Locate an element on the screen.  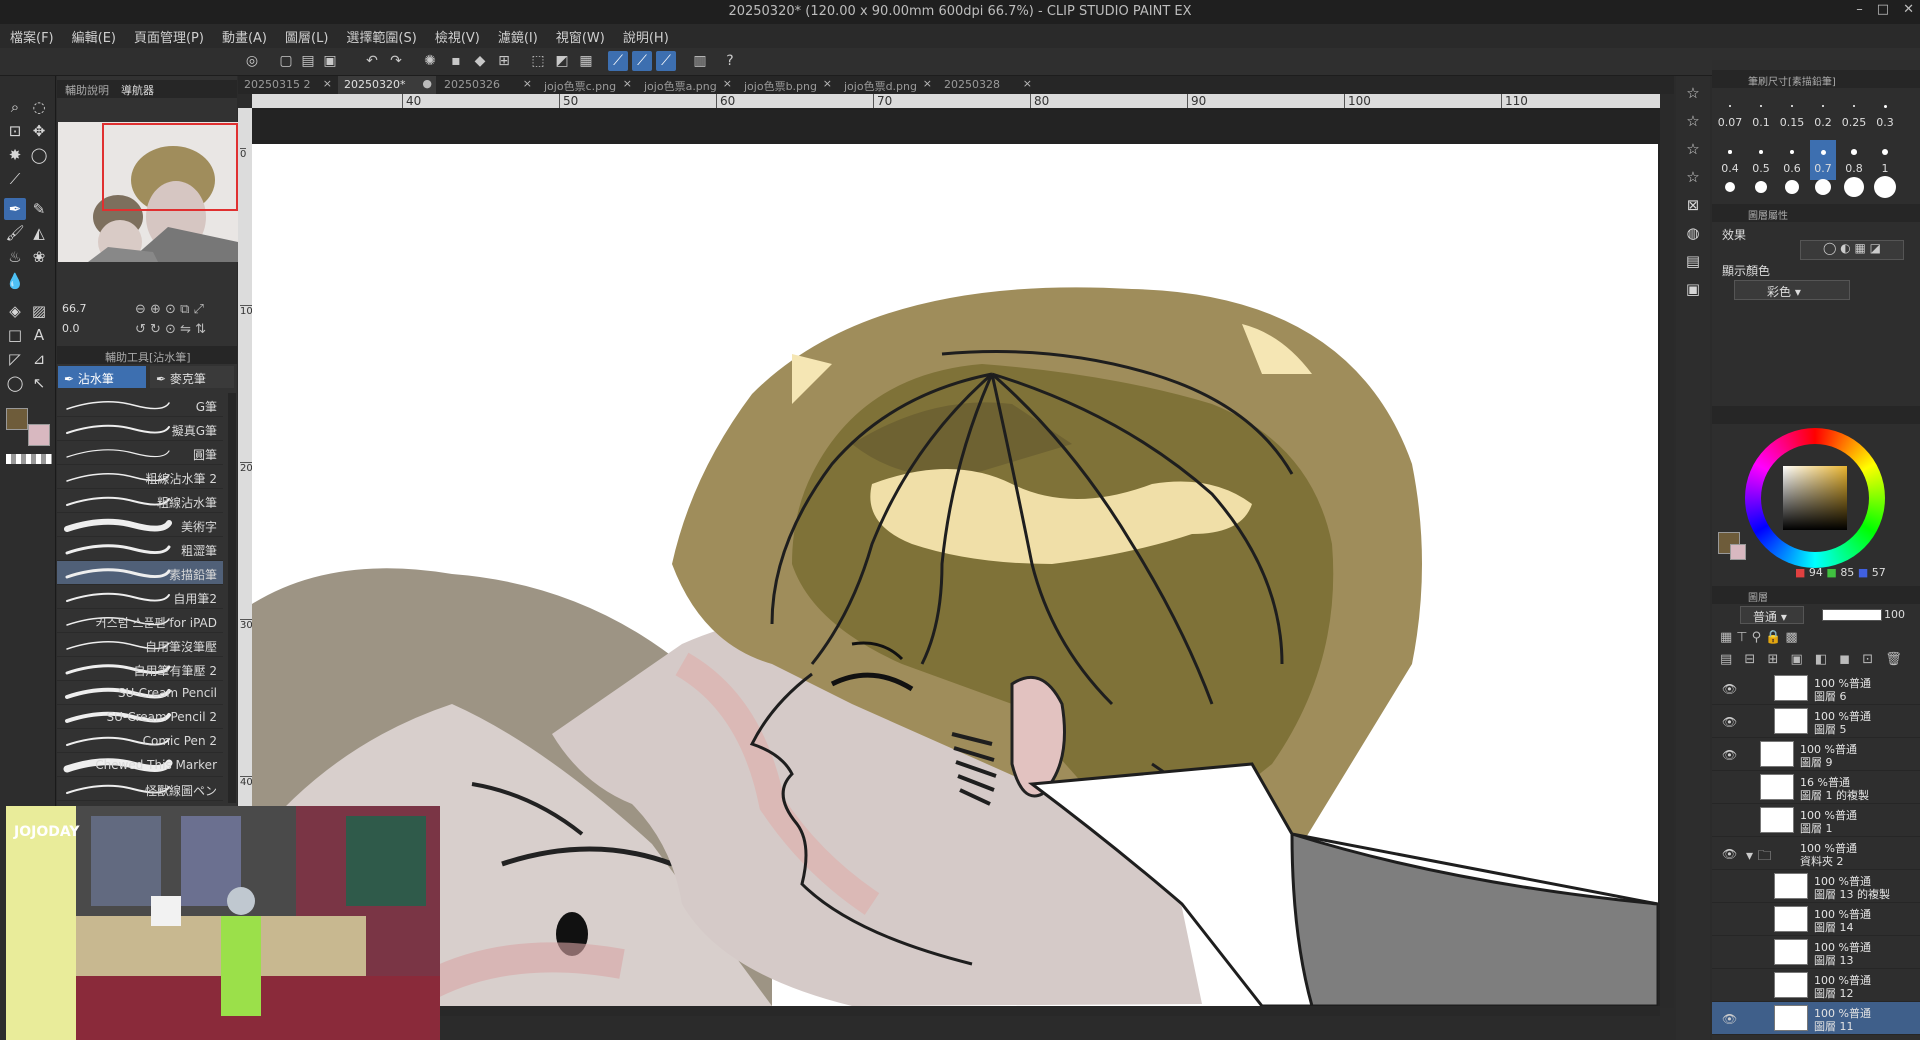
brush-item: 怪獸線圖ペン is located at coordinates (140, 789).